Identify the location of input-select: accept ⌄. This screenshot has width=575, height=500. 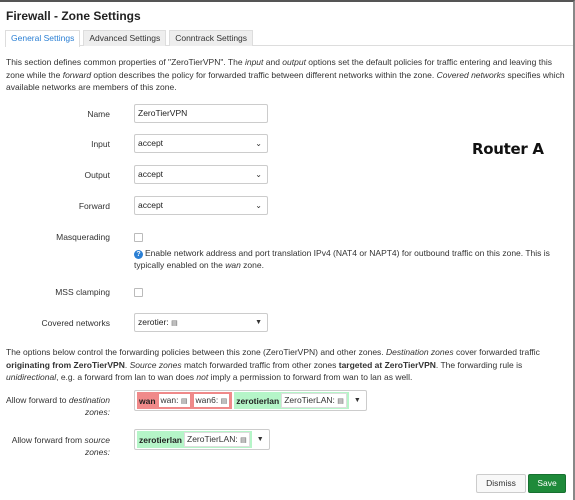
(201, 143).